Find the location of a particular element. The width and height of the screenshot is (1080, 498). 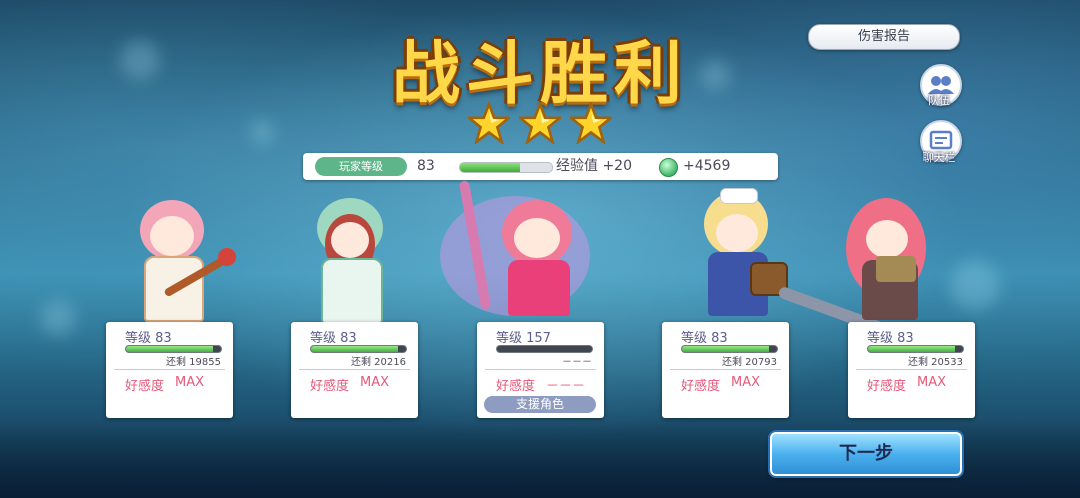

character-card-2: 等级 83 还剩 20216 好感度 MAX is located at coordinates (354, 370).